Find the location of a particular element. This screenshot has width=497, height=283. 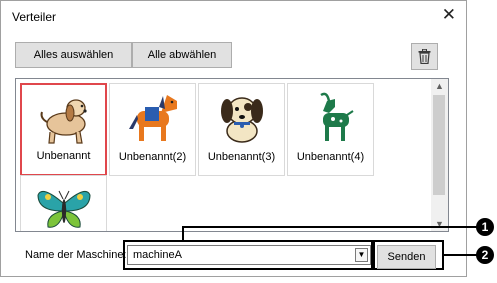

spaniel-dog-icon is located at coordinates (63, 121).